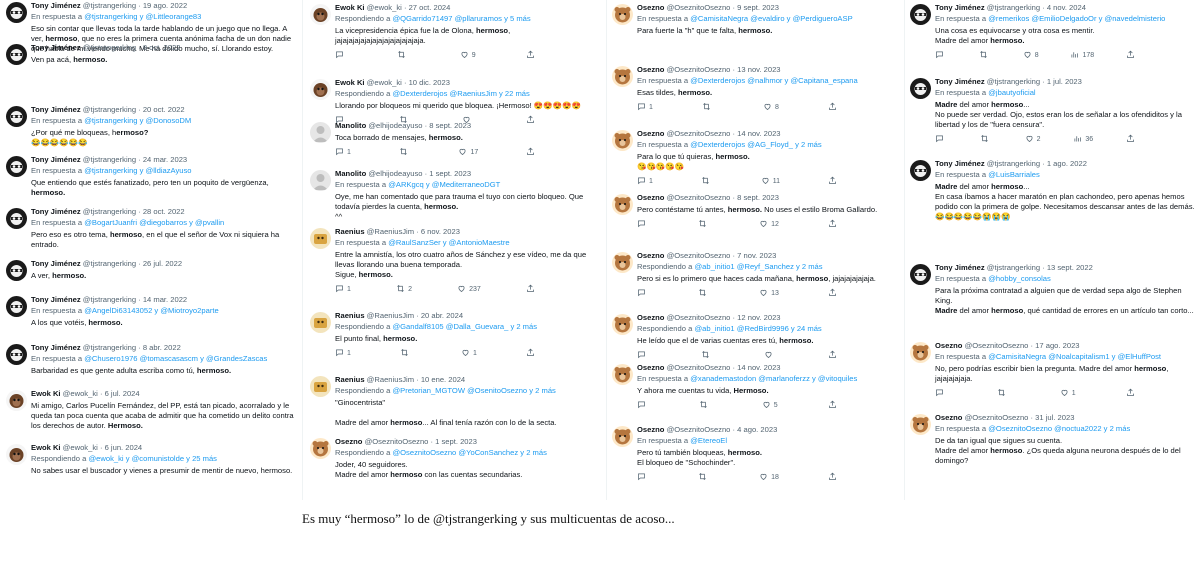 The height and width of the screenshot is (568, 1200). I want to click on like-button: 18, so click(769, 477).